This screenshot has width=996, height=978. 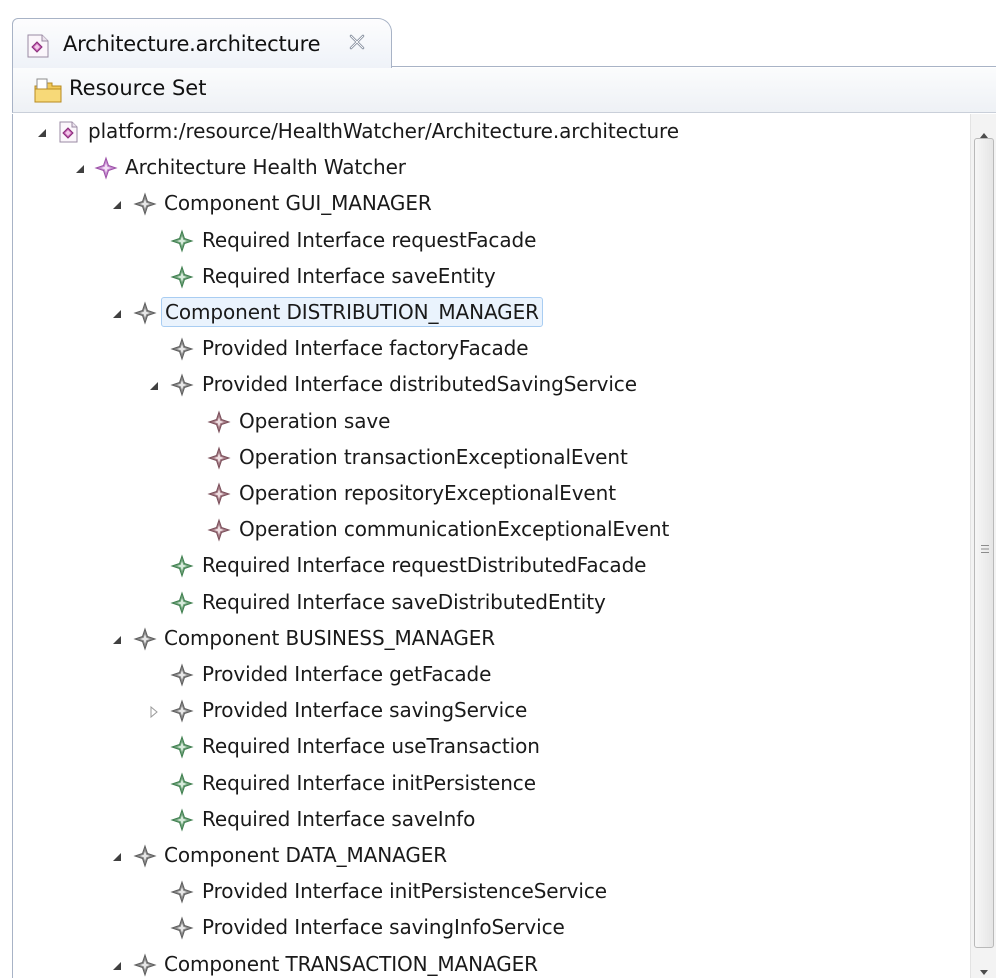 I want to click on tree-row: Operation save, so click(x=491, y=422).